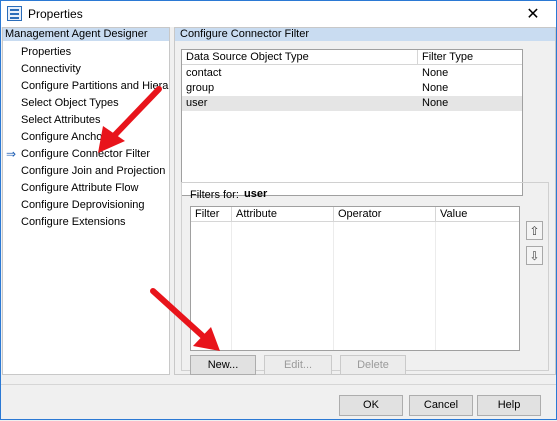 The image size is (557, 421). Describe the element at coordinates (278, 14) in the screenshot. I see `title-bar: Properties ✕` at that location.